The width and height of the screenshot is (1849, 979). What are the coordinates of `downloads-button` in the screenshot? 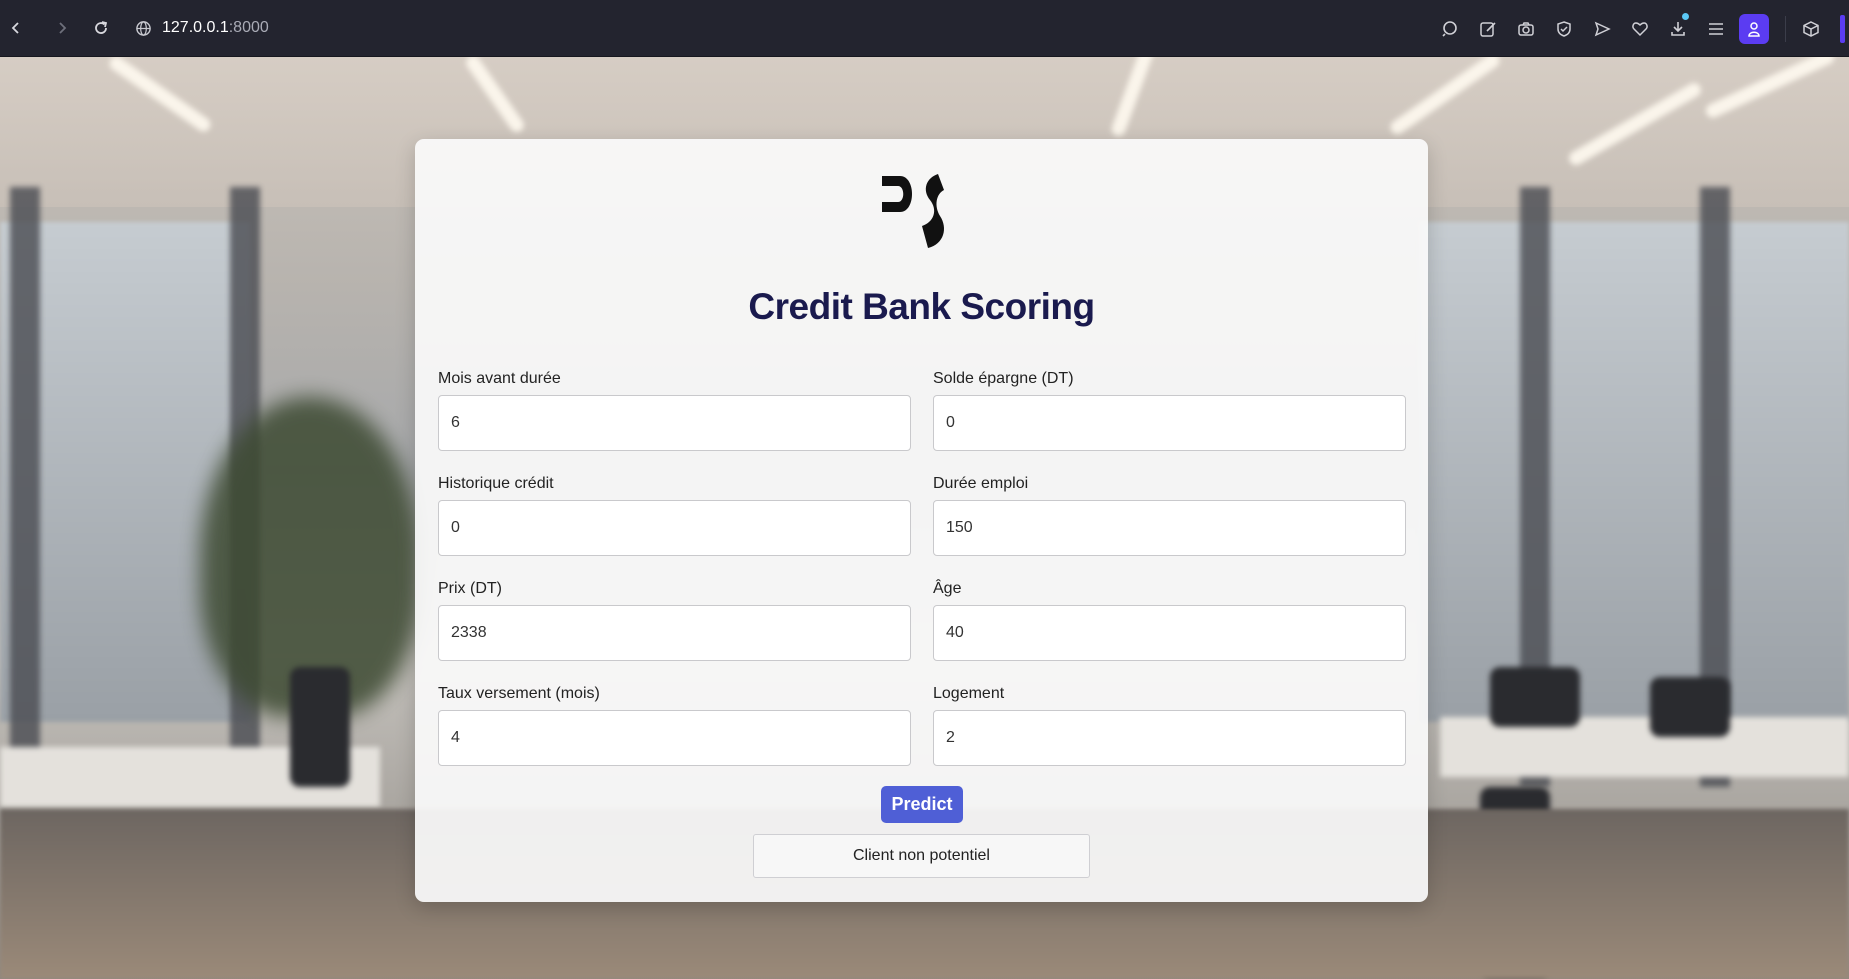 It's located at (1678, 28).